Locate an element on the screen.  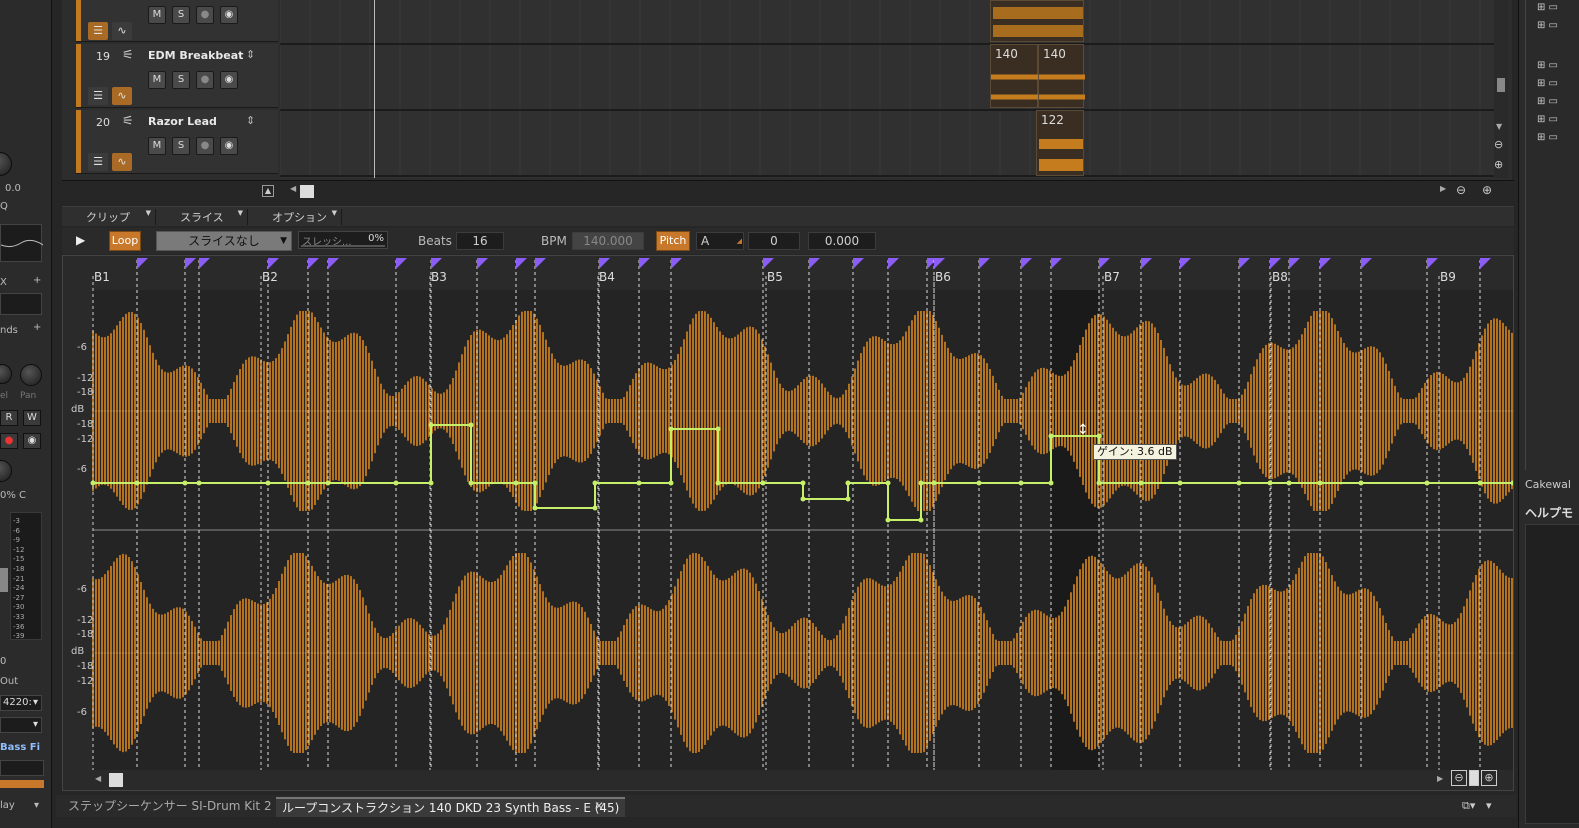
menu-clip: クリップ ▼ is located at coordinates (109, 217).